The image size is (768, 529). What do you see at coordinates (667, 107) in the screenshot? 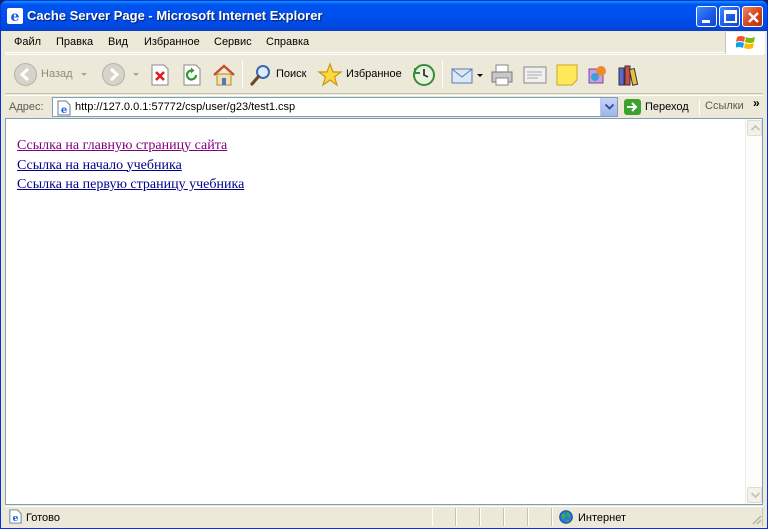
I see `go-label: Переход` at bounding box center [667, 107].